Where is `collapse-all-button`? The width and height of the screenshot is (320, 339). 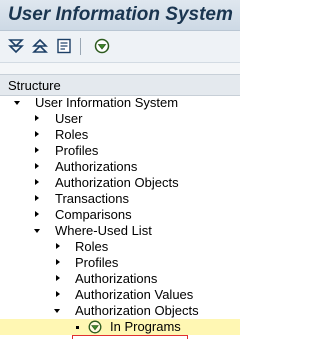 collapse-all-button is located at coordinates (40, 46).